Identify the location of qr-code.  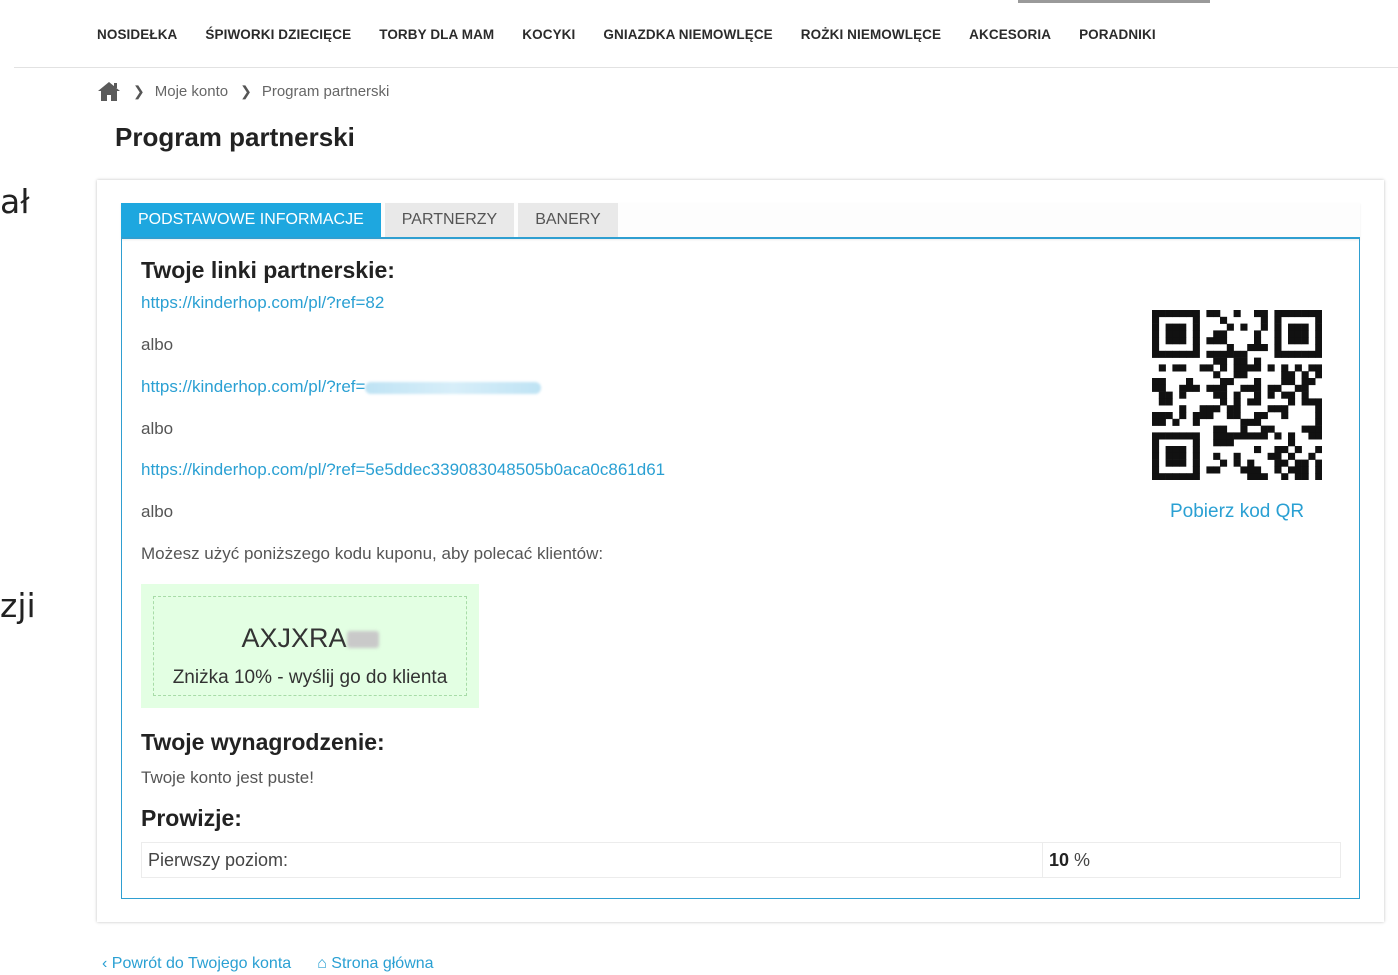
(1237, 395).